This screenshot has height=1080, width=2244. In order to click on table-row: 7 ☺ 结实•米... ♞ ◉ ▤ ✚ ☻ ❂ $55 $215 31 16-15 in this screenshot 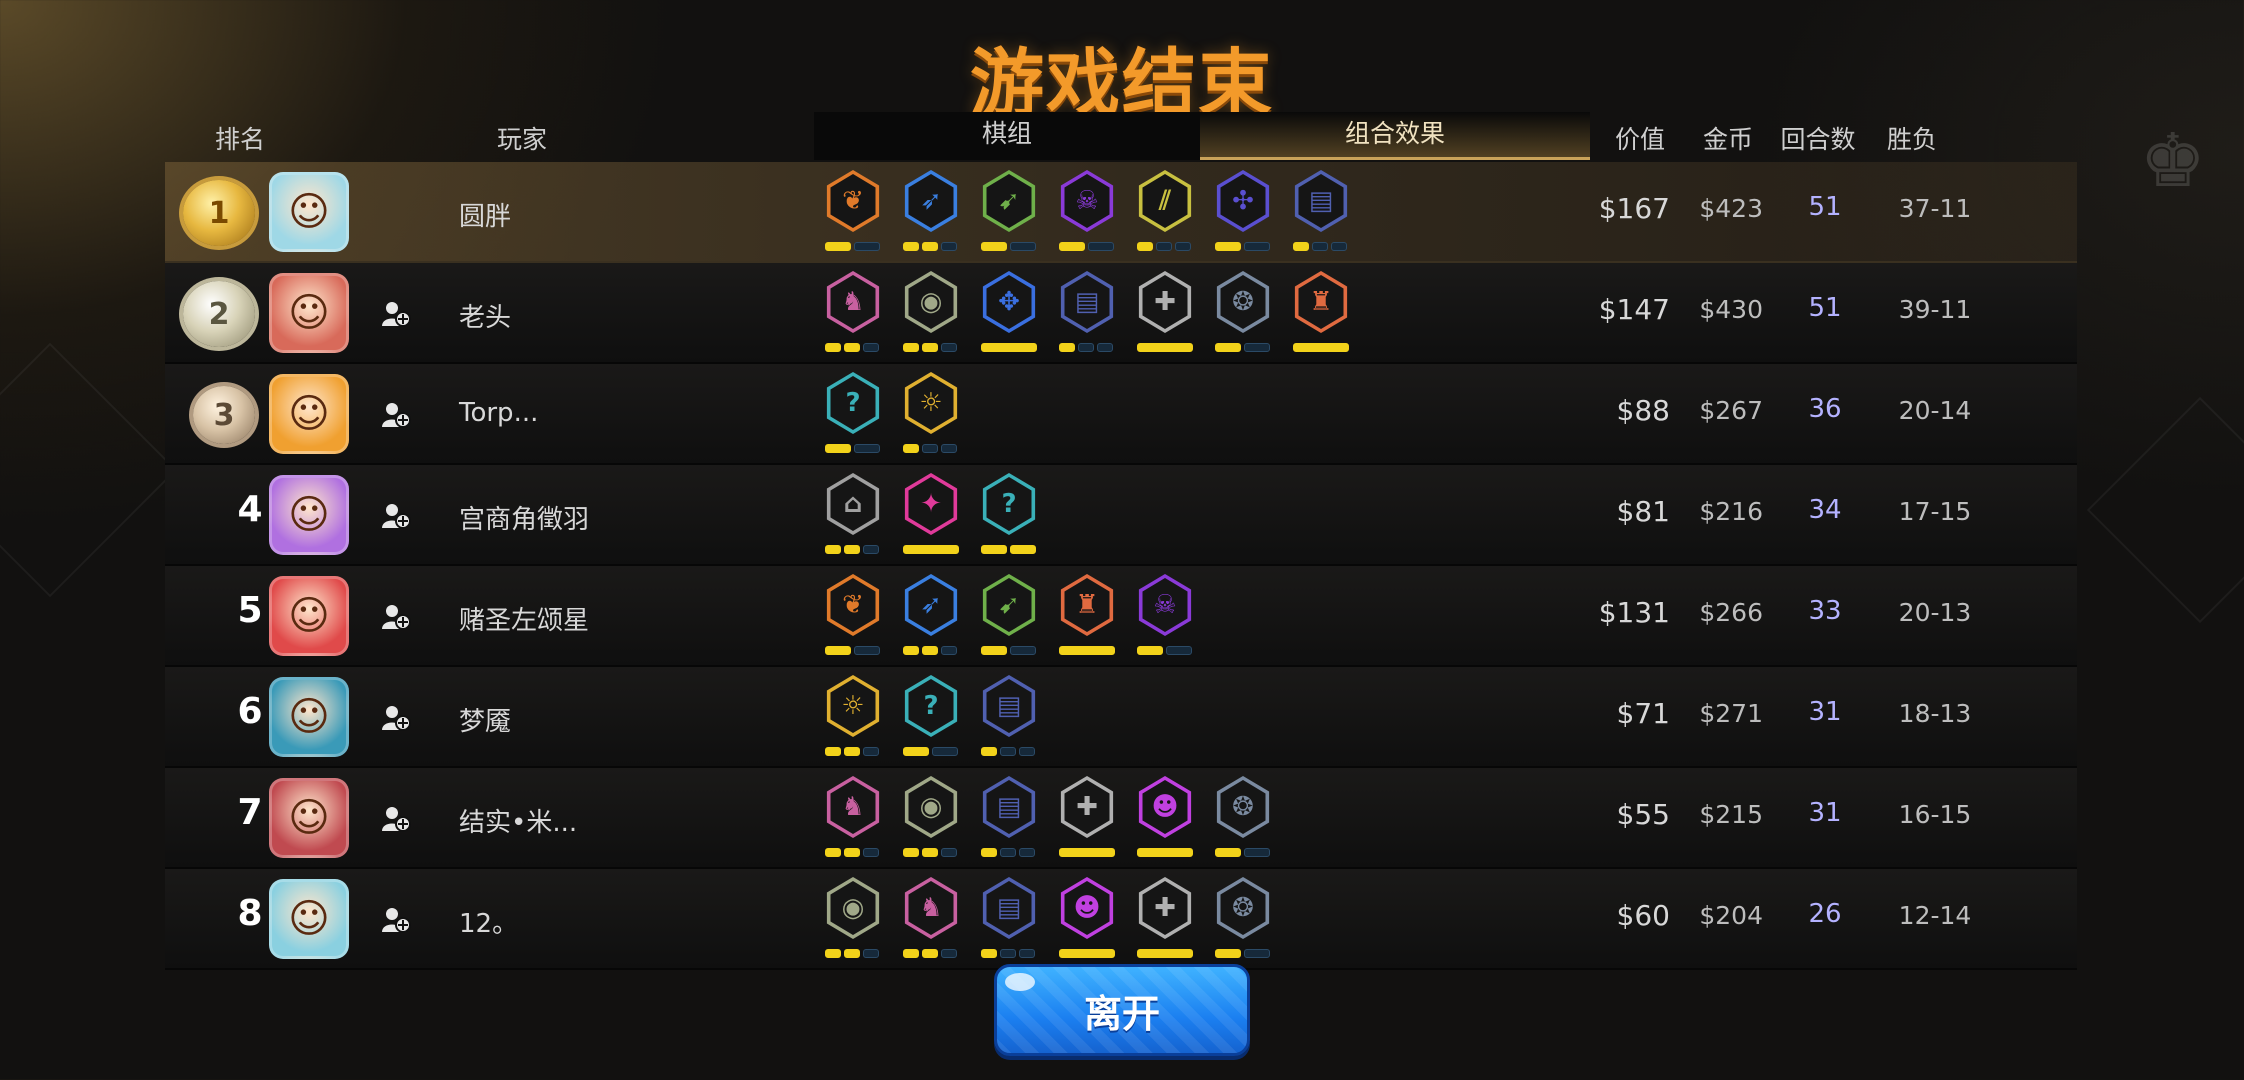, I will do `click(1121, 818)`.